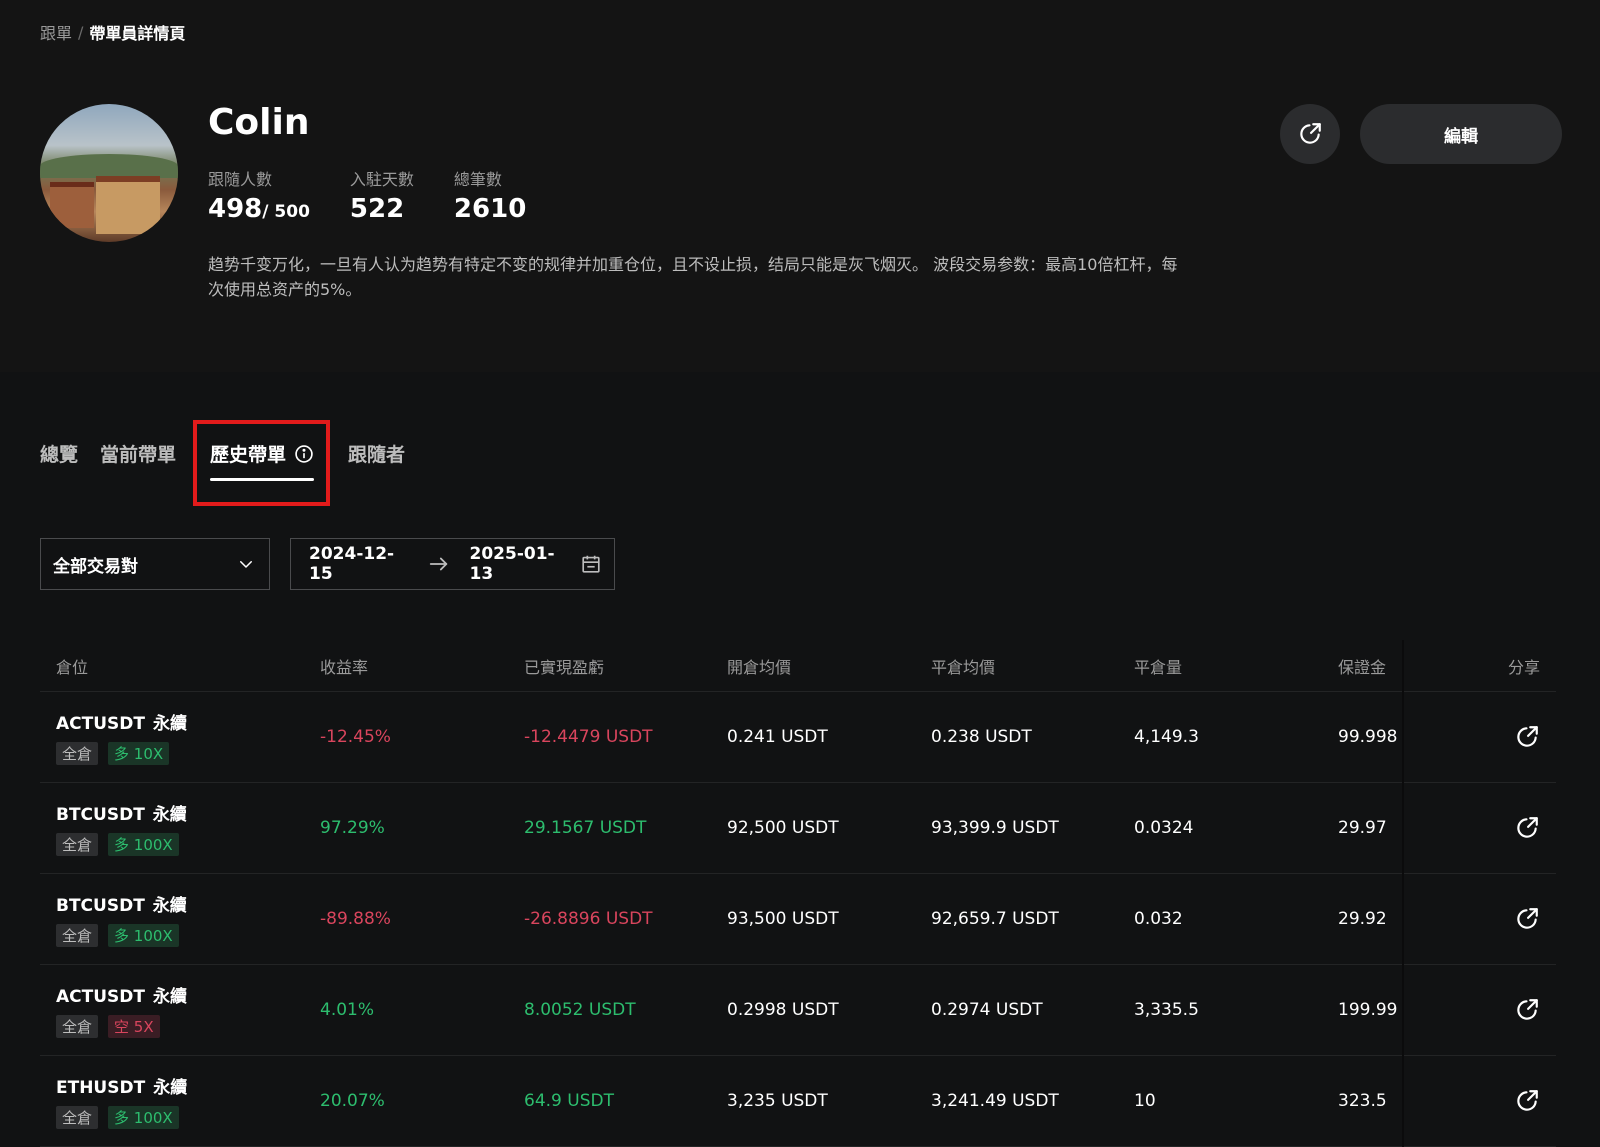 Image resolution: width=1600 pixels, height=1147 pixels. Describe the element at coordinates (963, 667) in the screenshot. I see `header-close-price: 平倉均價` at that location.